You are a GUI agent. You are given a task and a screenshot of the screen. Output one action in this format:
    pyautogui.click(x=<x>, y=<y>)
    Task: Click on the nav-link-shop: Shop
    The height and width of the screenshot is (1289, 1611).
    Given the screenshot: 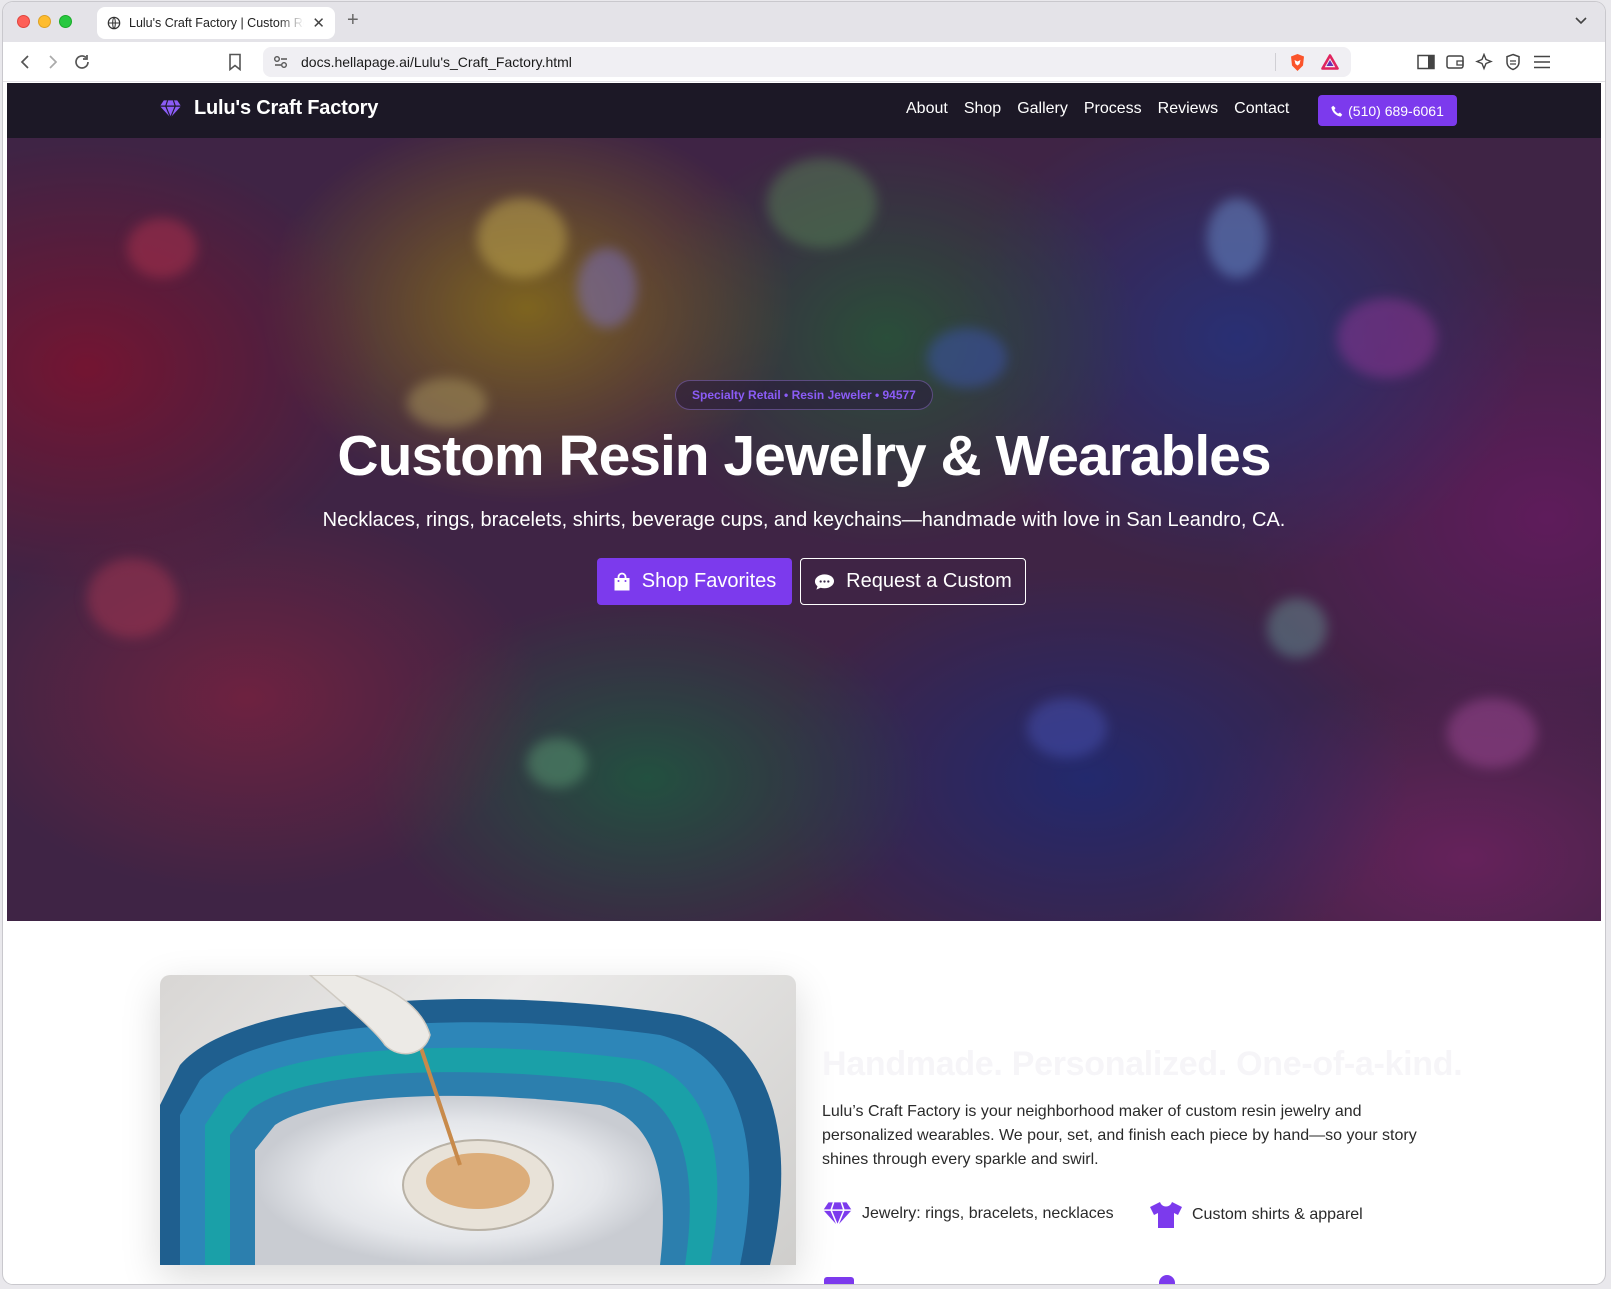 What is the action you would take?
    pyautogui.click(x=982, y=109)
    